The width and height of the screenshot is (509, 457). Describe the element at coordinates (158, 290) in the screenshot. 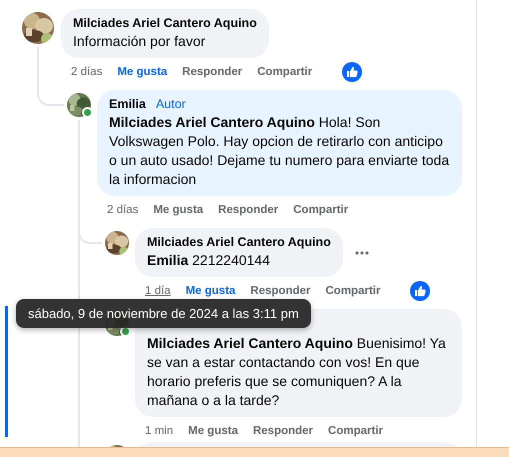

I see `comment-time: 1 día` at that location.